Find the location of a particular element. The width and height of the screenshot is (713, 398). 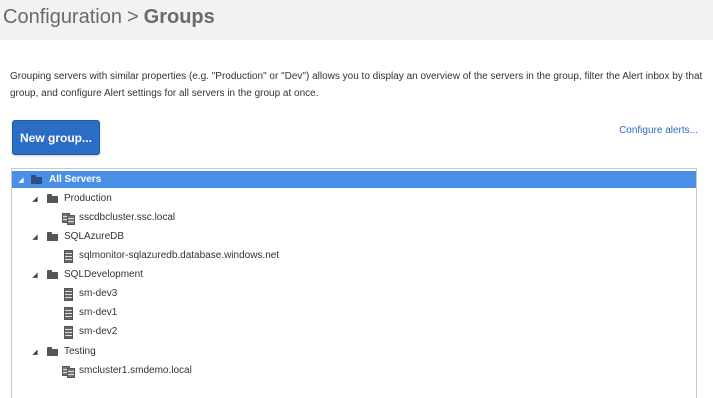

tree-item-label: sm-dev3 is located at coordinates (98, 293).